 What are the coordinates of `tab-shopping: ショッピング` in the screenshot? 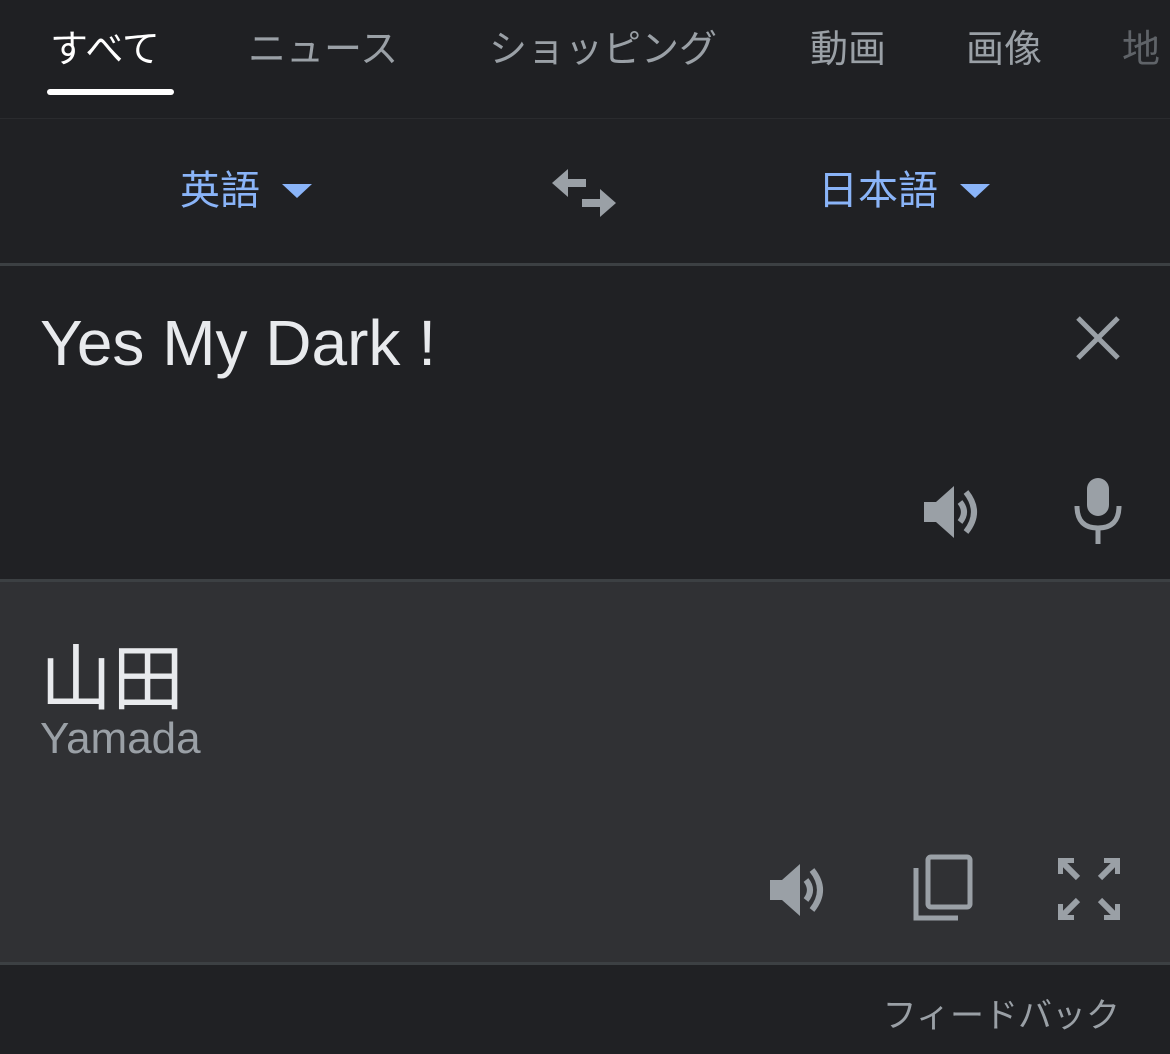 It's located at (603, 49).